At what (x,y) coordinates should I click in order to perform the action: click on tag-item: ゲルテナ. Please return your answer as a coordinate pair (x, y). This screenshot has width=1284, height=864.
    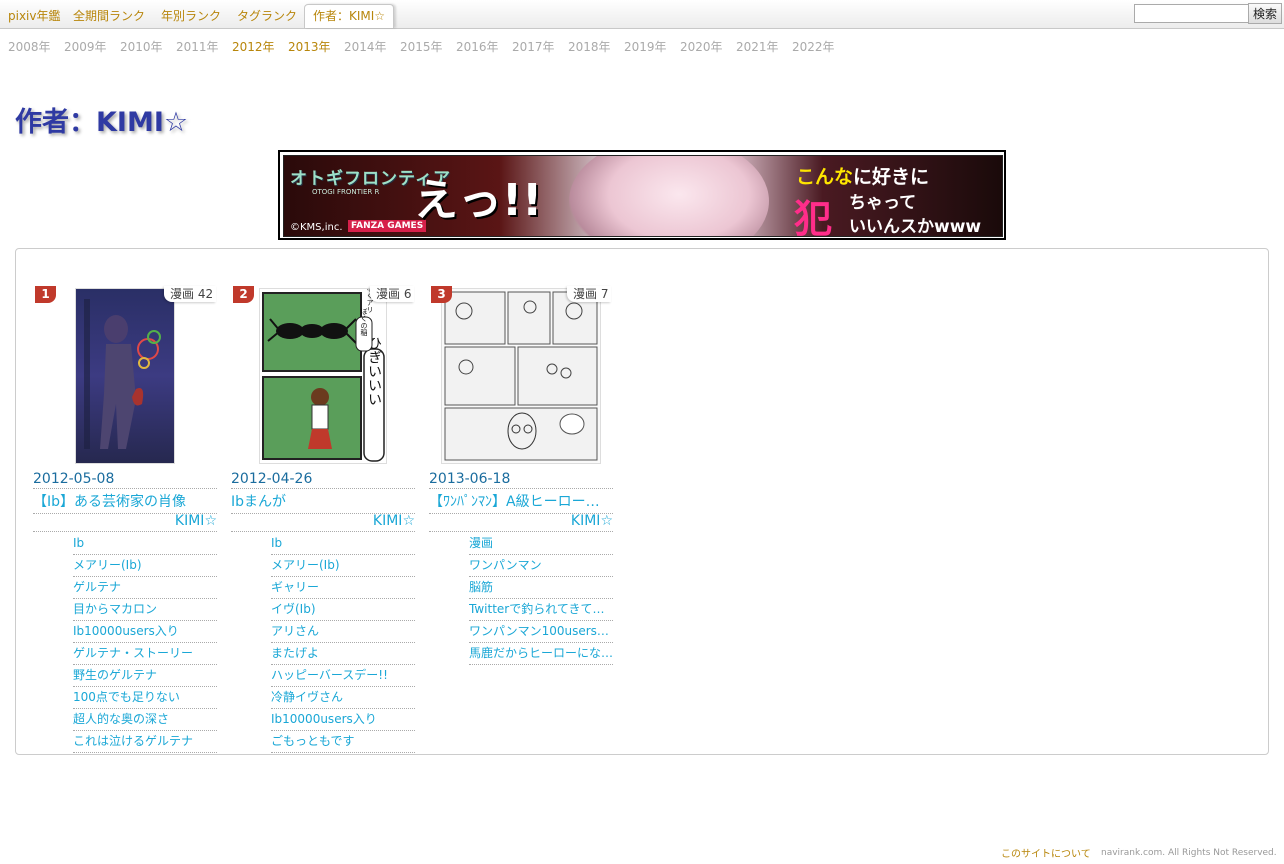
    Looking at the image, I should click on (145, 588).